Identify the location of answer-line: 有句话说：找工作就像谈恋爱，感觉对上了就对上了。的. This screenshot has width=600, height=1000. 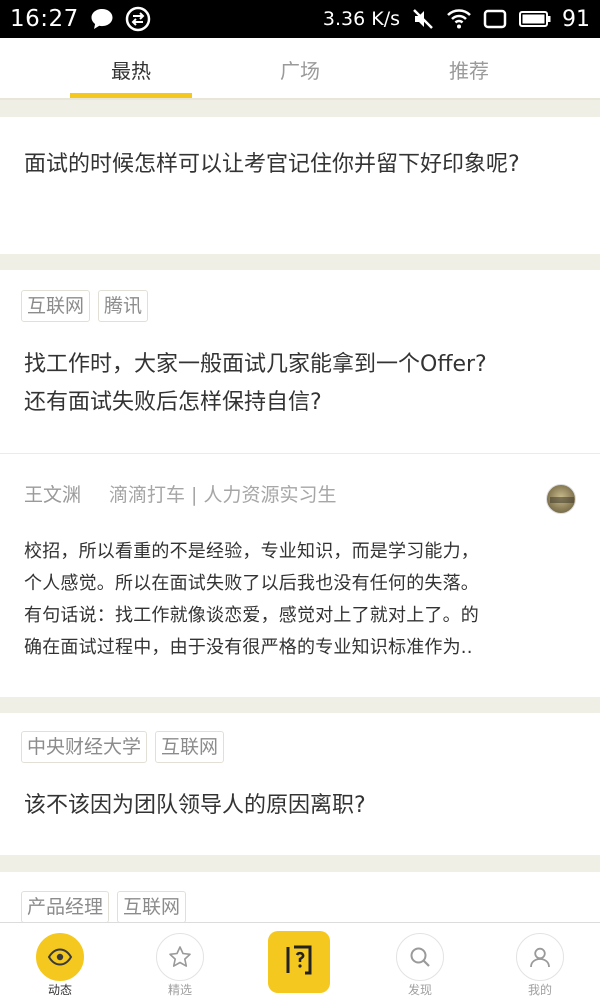
(251, 615).